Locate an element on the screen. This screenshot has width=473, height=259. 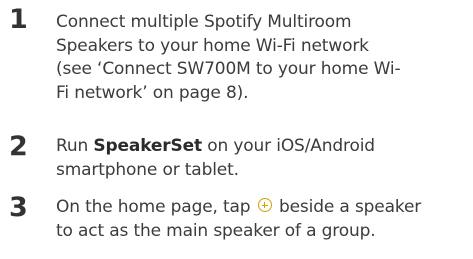
step-text-line: Connect multiple Spotify Multiroom is located at coordinates (204, 22).